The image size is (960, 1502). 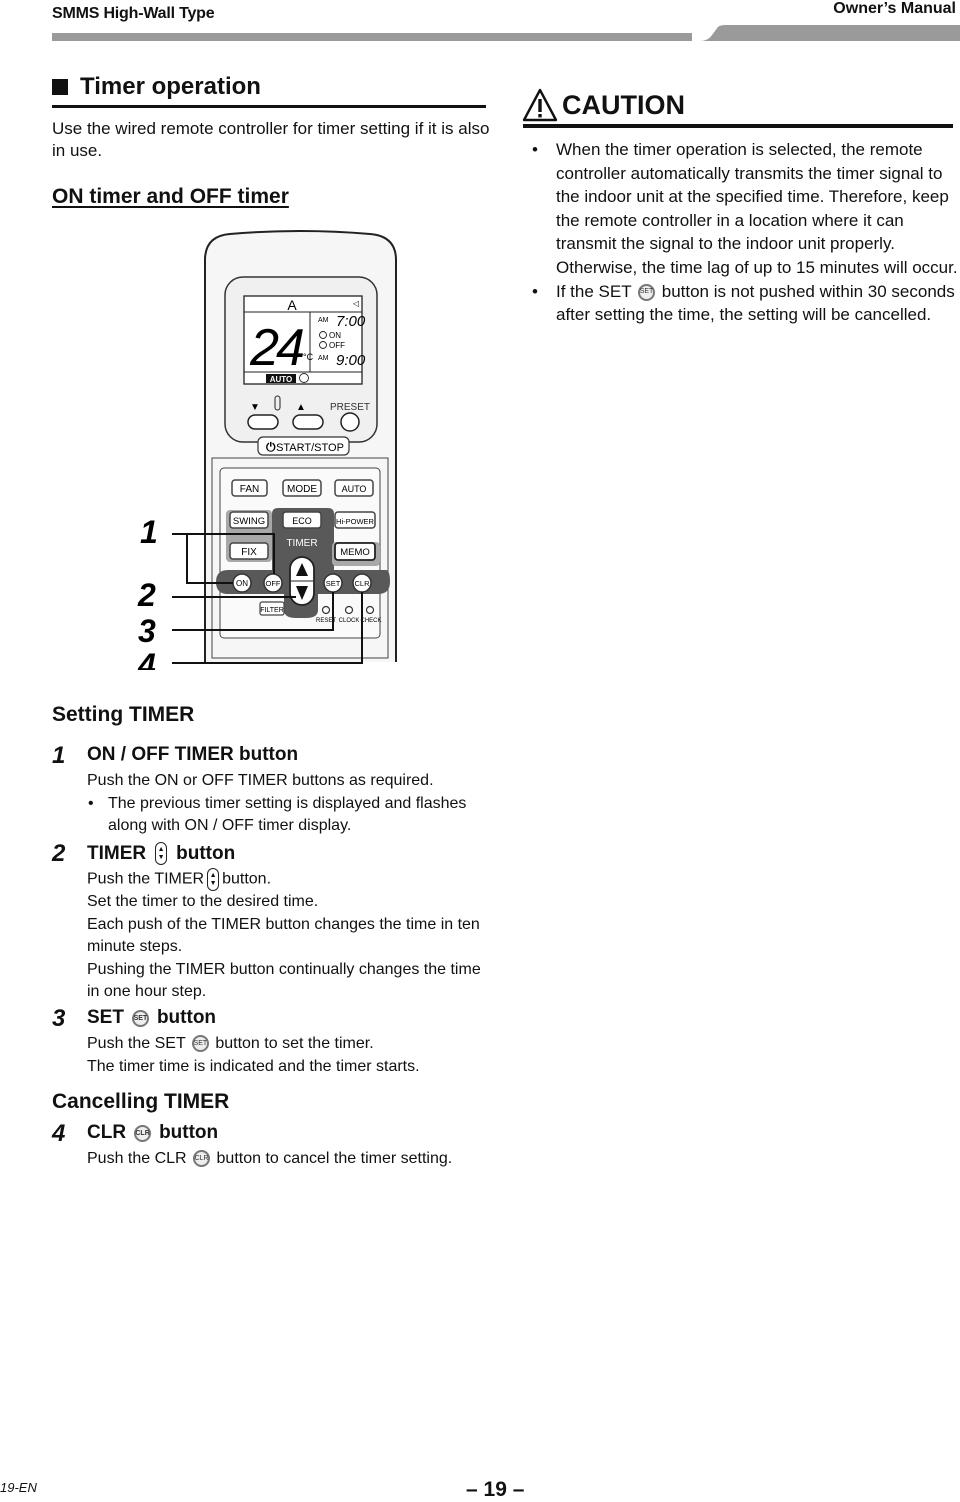 What do you see at coordinates (355, 521) in the screenshot?
I see `svg-text: Hi-POWER` at bounding box center [355, 521].